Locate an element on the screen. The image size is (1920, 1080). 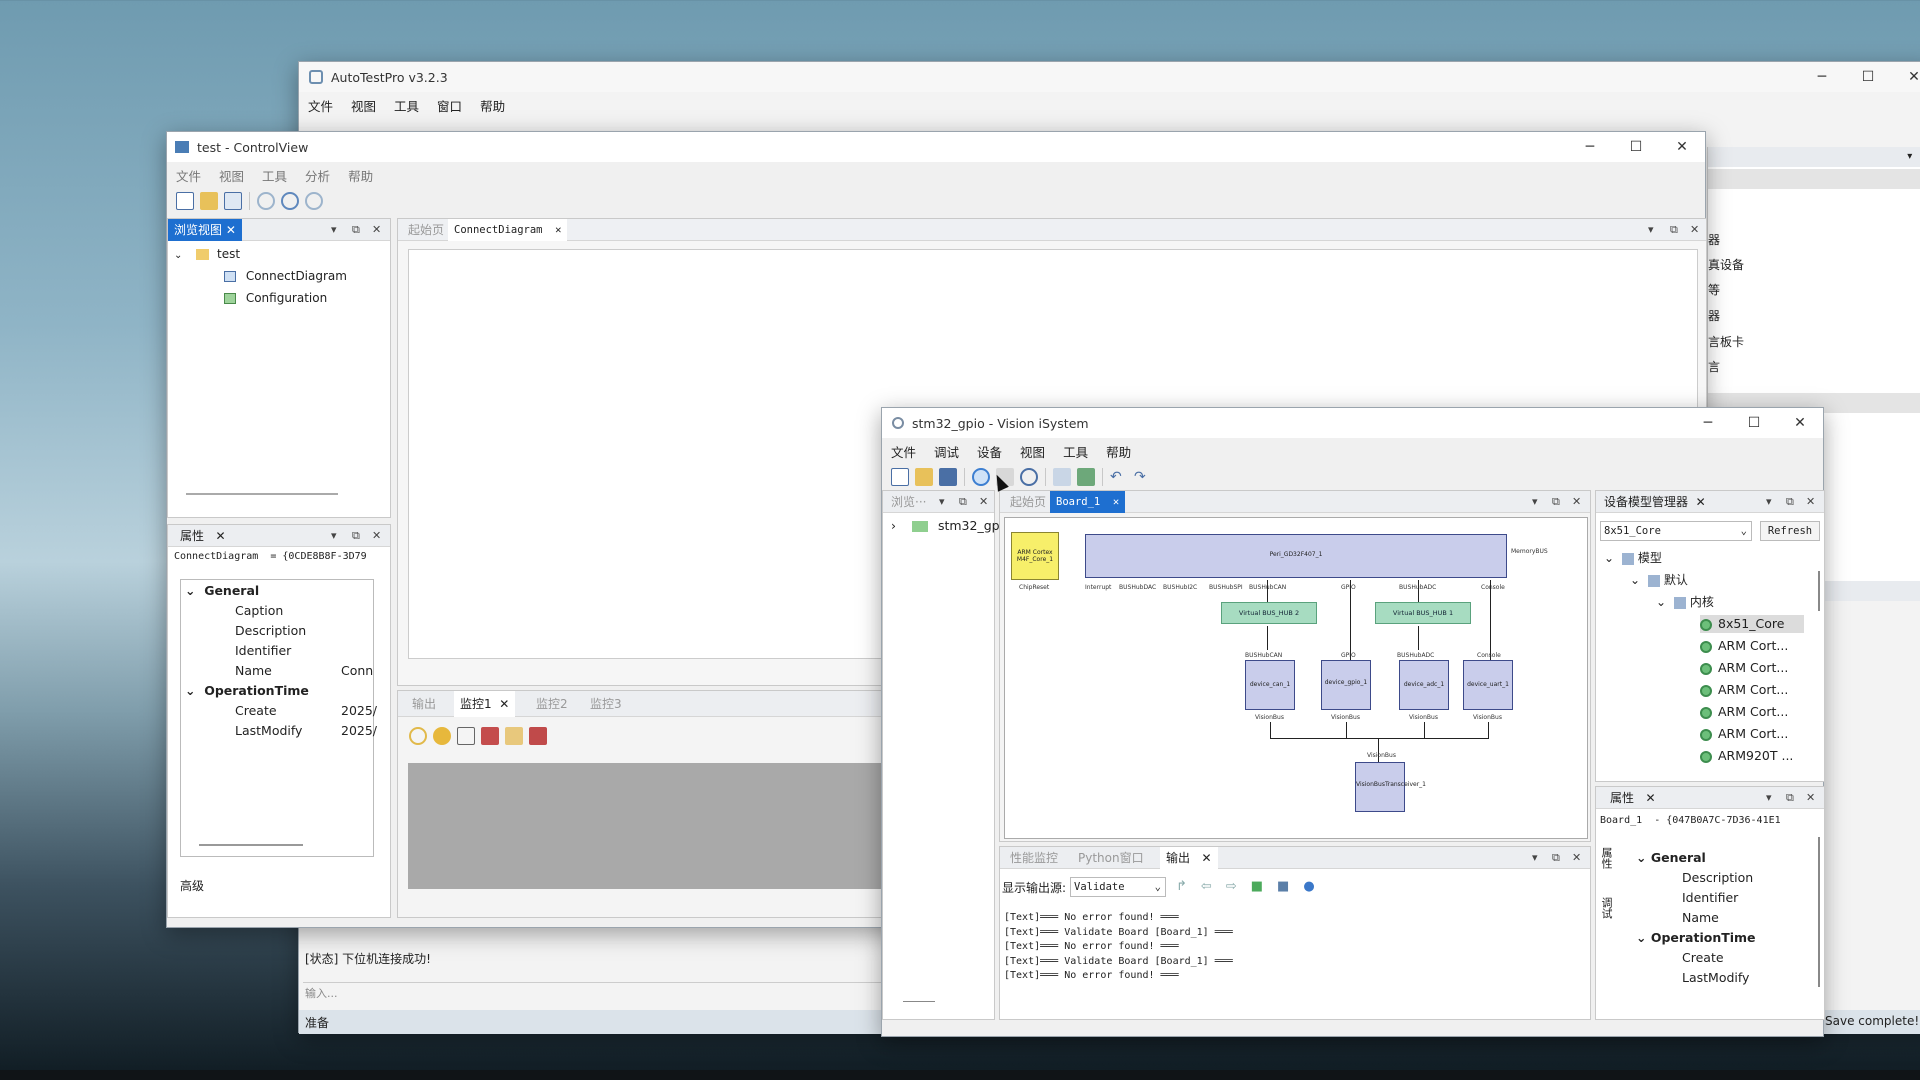
sync-icon is located at coordinates (314, 201).